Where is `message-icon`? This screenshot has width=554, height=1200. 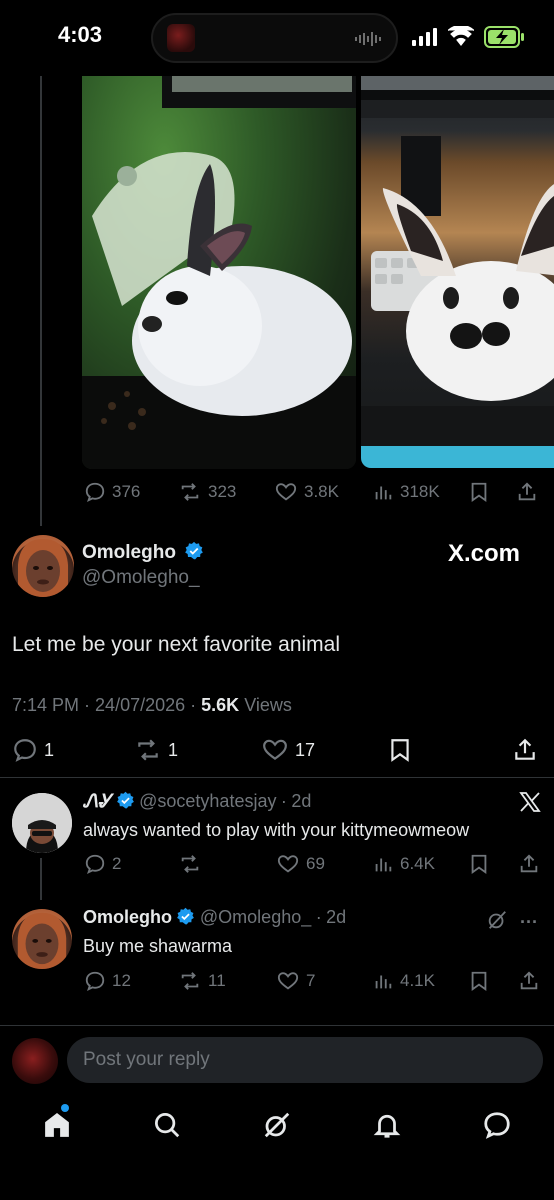 message-icon is located at coordinates (497, 1125).